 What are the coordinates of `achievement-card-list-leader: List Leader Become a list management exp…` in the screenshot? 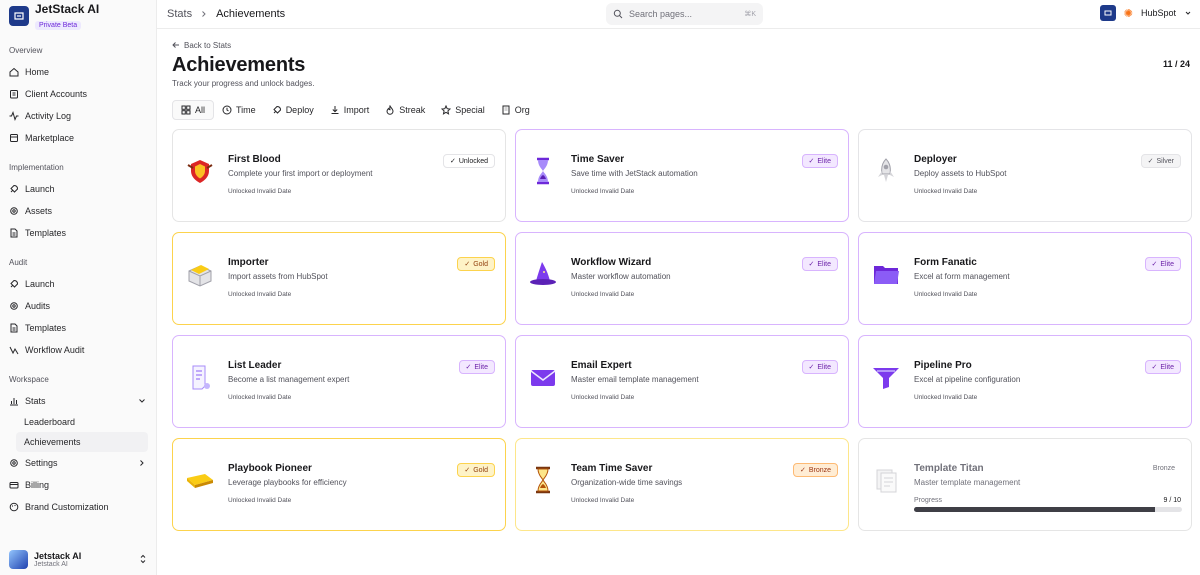 It's located at (339, 381).